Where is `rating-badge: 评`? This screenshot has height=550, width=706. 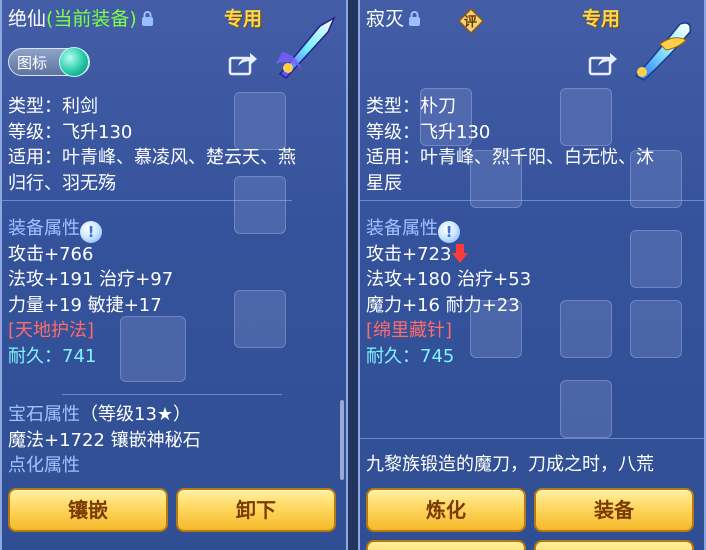 rating-badge: 评 is located at coordinates (471, 21).